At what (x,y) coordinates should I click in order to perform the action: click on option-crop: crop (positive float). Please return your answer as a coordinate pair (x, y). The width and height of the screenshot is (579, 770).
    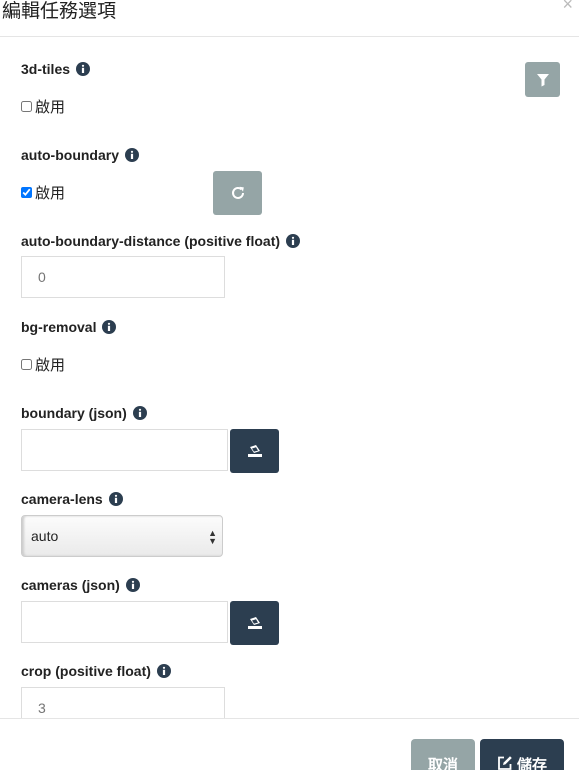
    Looking at the image, I should click on (123, 690).